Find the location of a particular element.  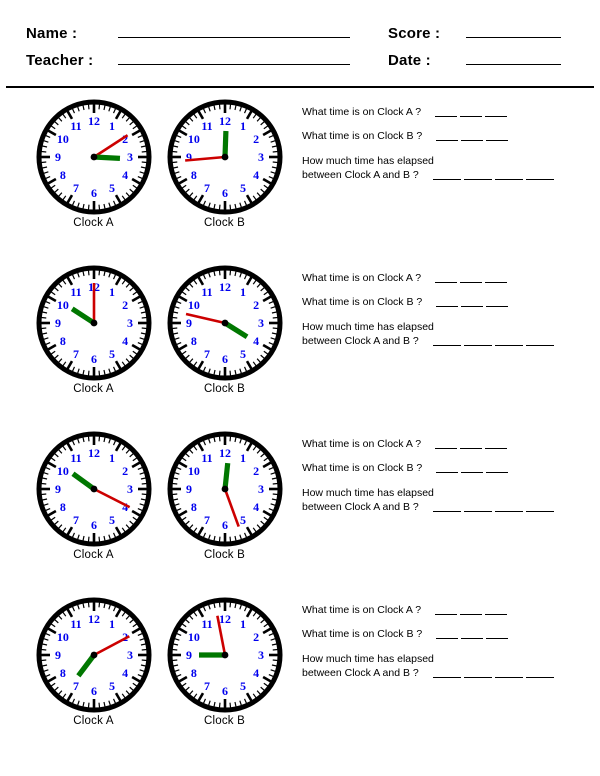

header-row-name: Name : Score : is located at coordinates (300, 27).